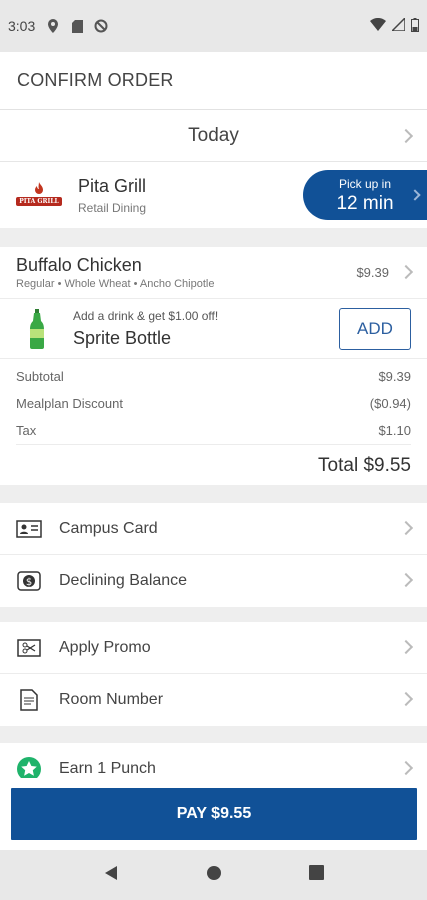  I want to click on extra-label: Room Number, so click(111, 699).